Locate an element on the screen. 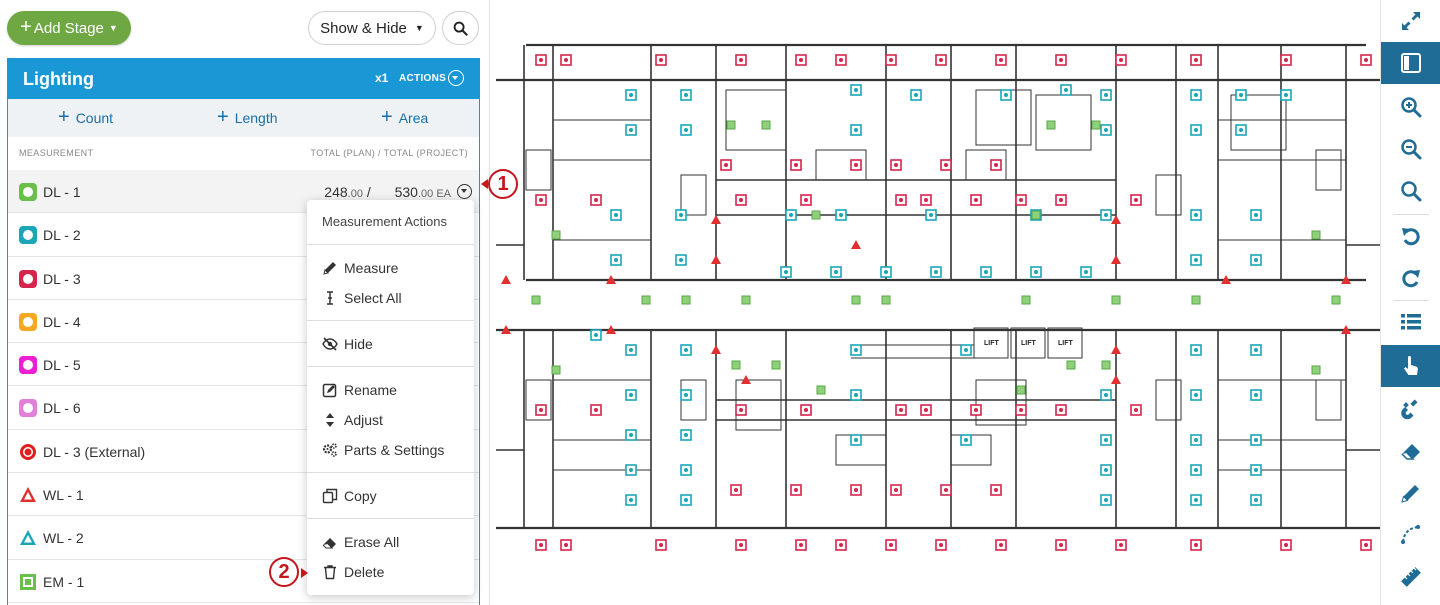 The image size is (1440, 605). zoom-in-button is located at coordinates (1410, 107).